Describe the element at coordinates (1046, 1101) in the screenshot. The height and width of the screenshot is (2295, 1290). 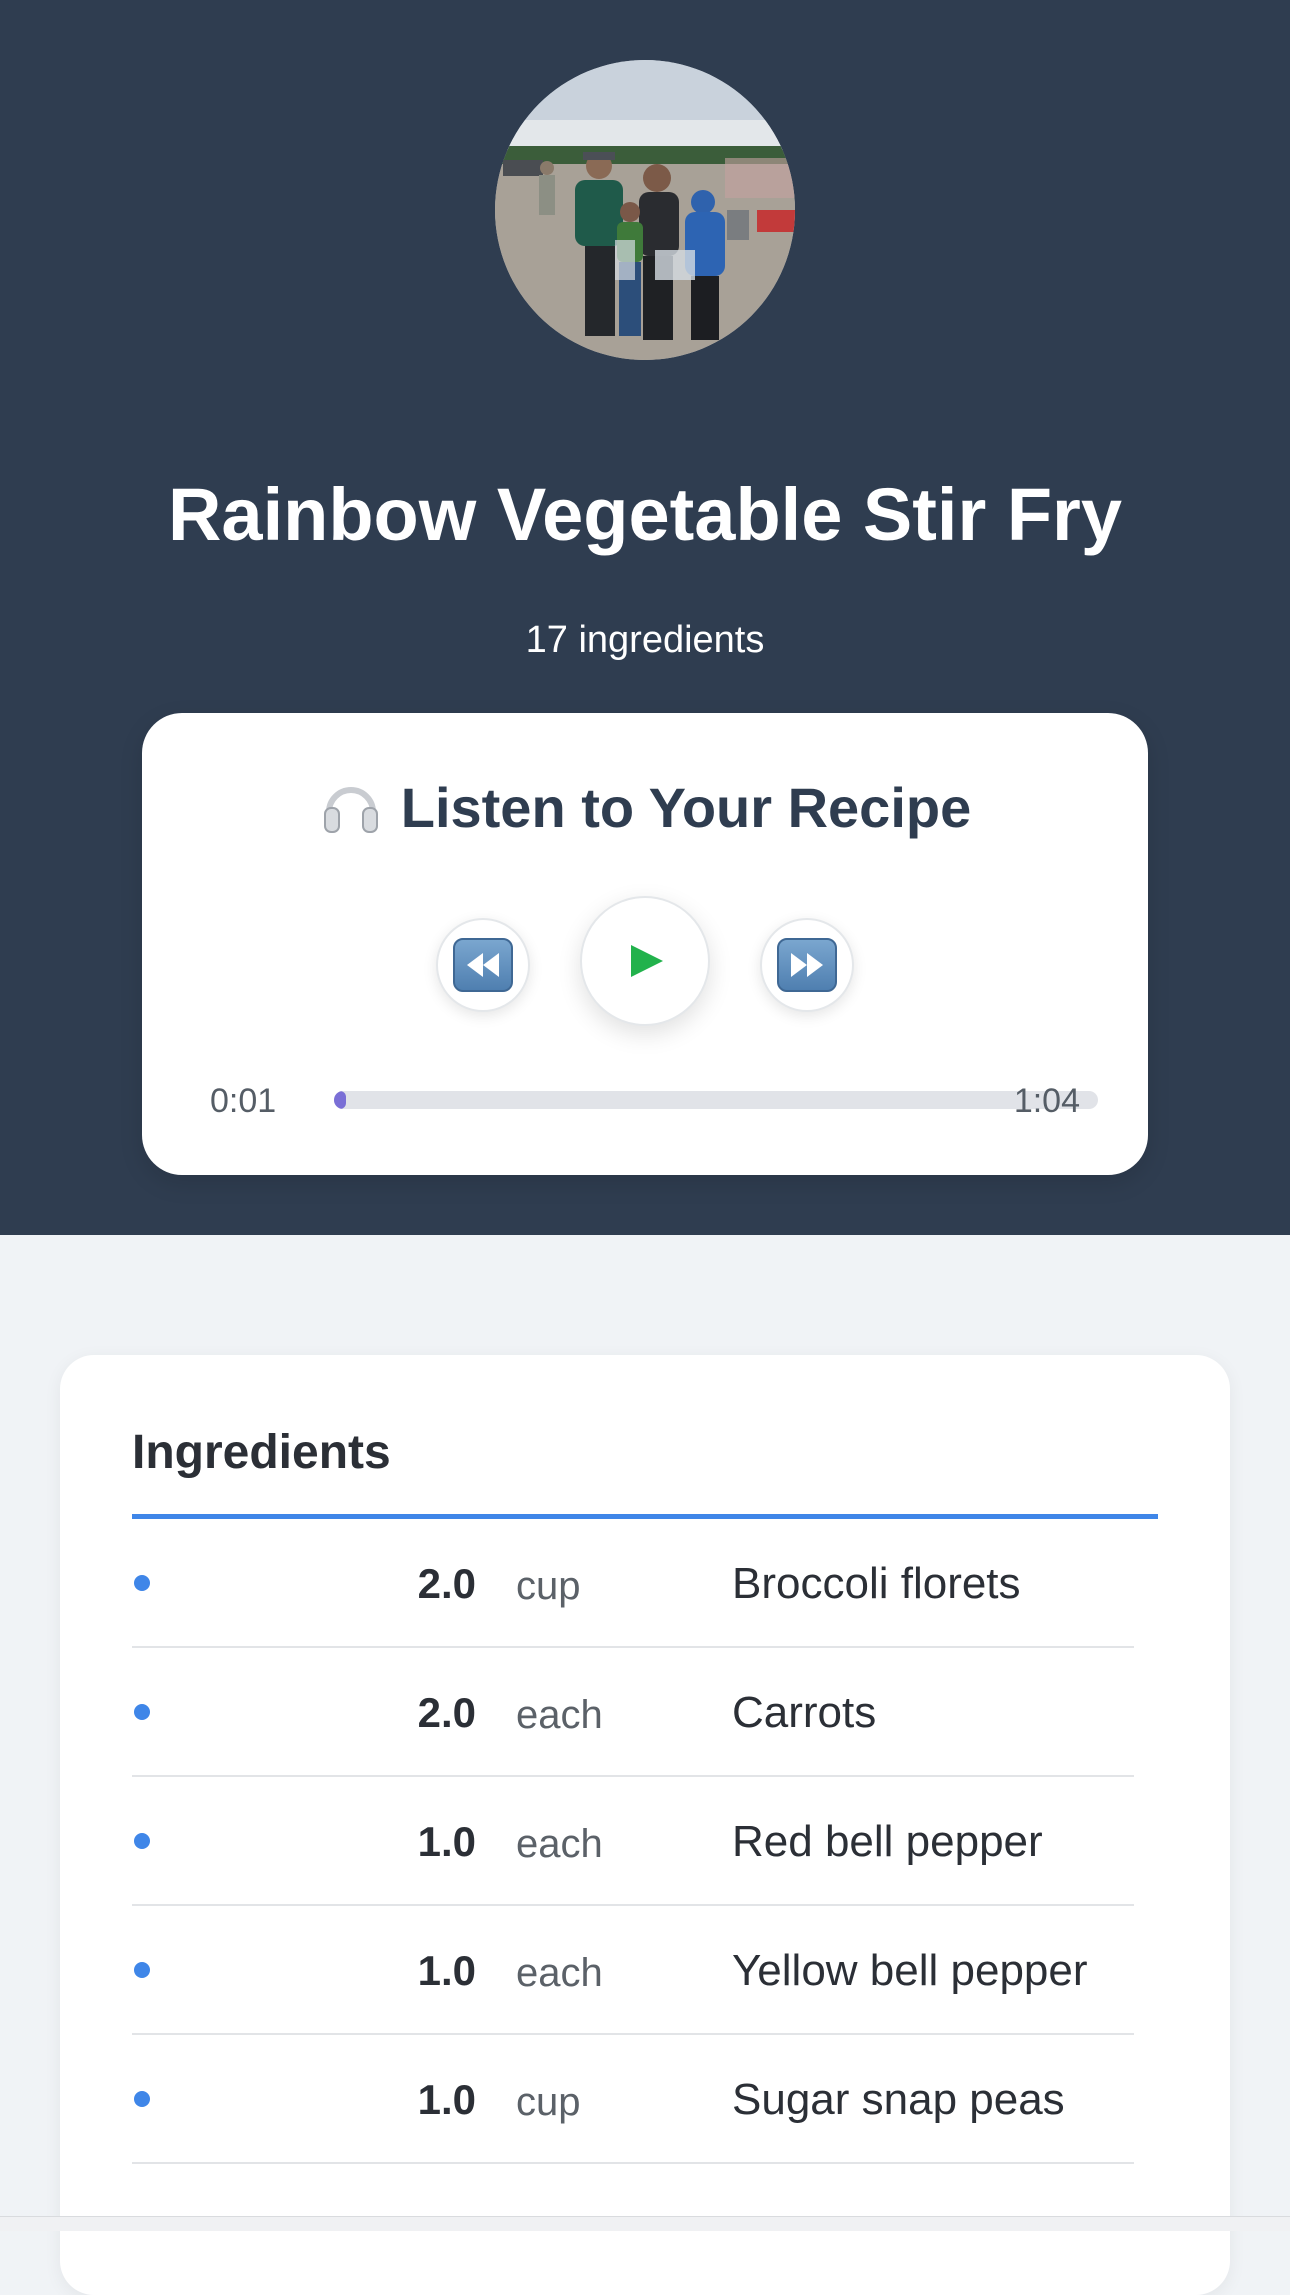
I see `total-time: 1:04` at that location.